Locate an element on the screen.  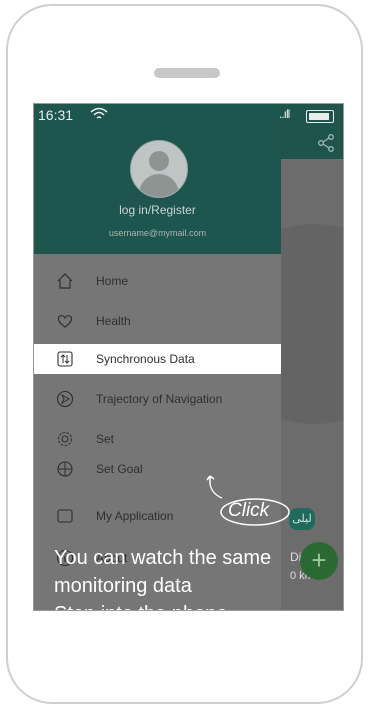
menu-item-home: Home is located at coordinates (157, 281).